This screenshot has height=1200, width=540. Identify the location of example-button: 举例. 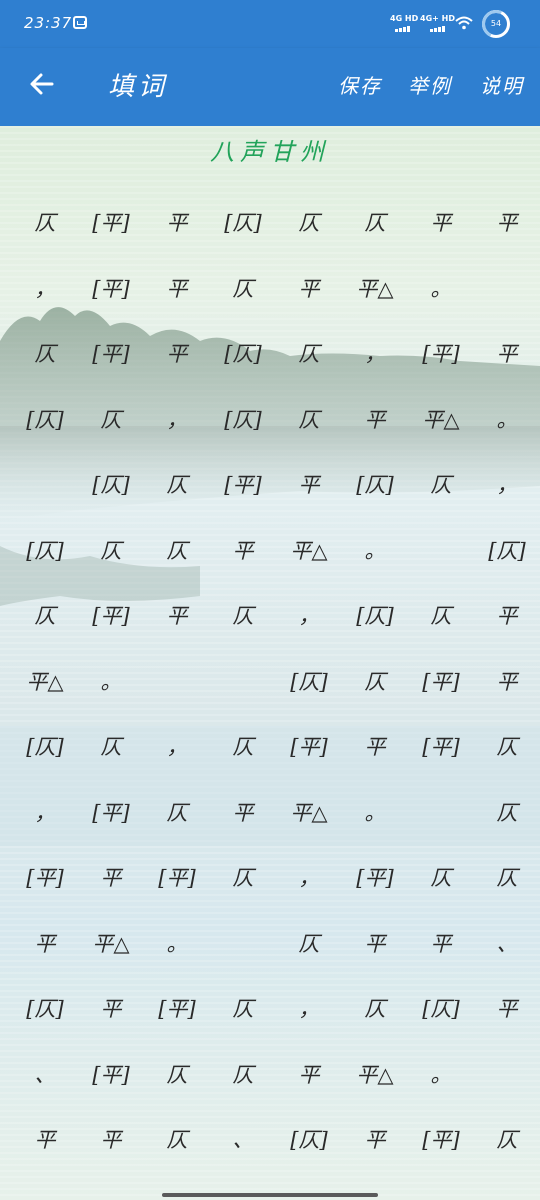
(430, 84).